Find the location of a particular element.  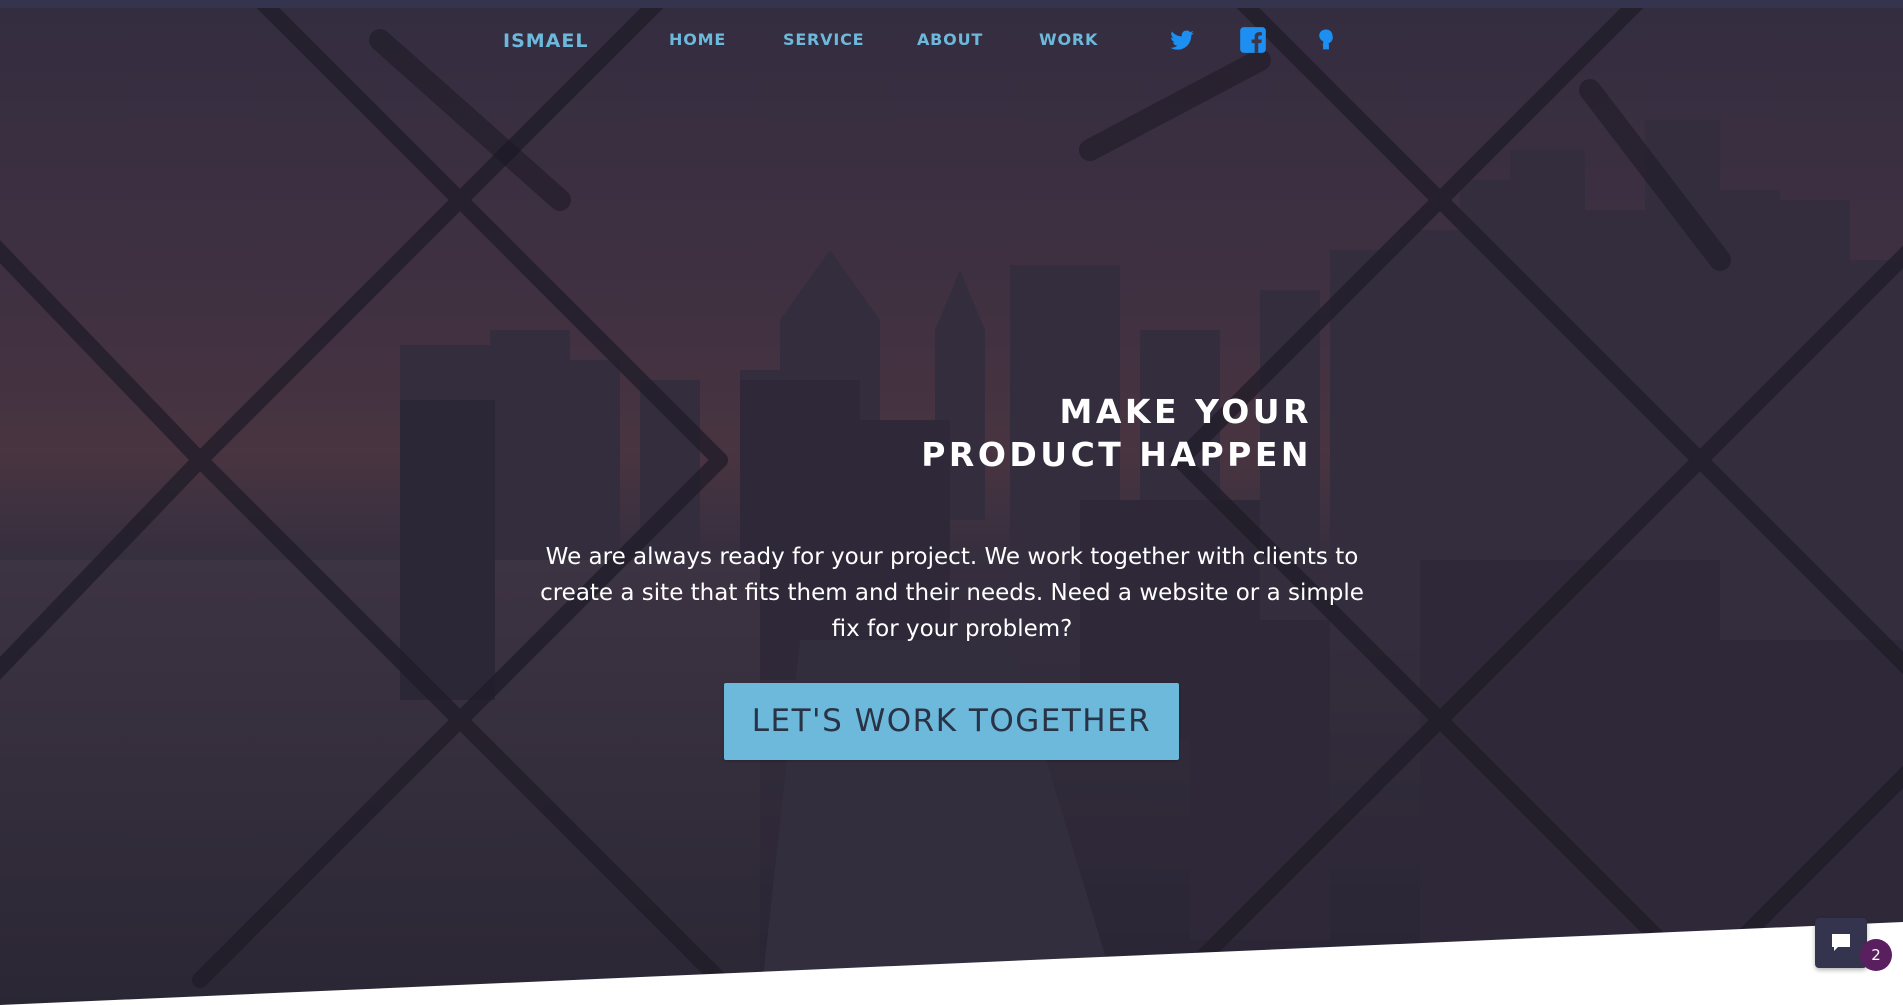

twitter-link is located at coordinates (1182, 40).